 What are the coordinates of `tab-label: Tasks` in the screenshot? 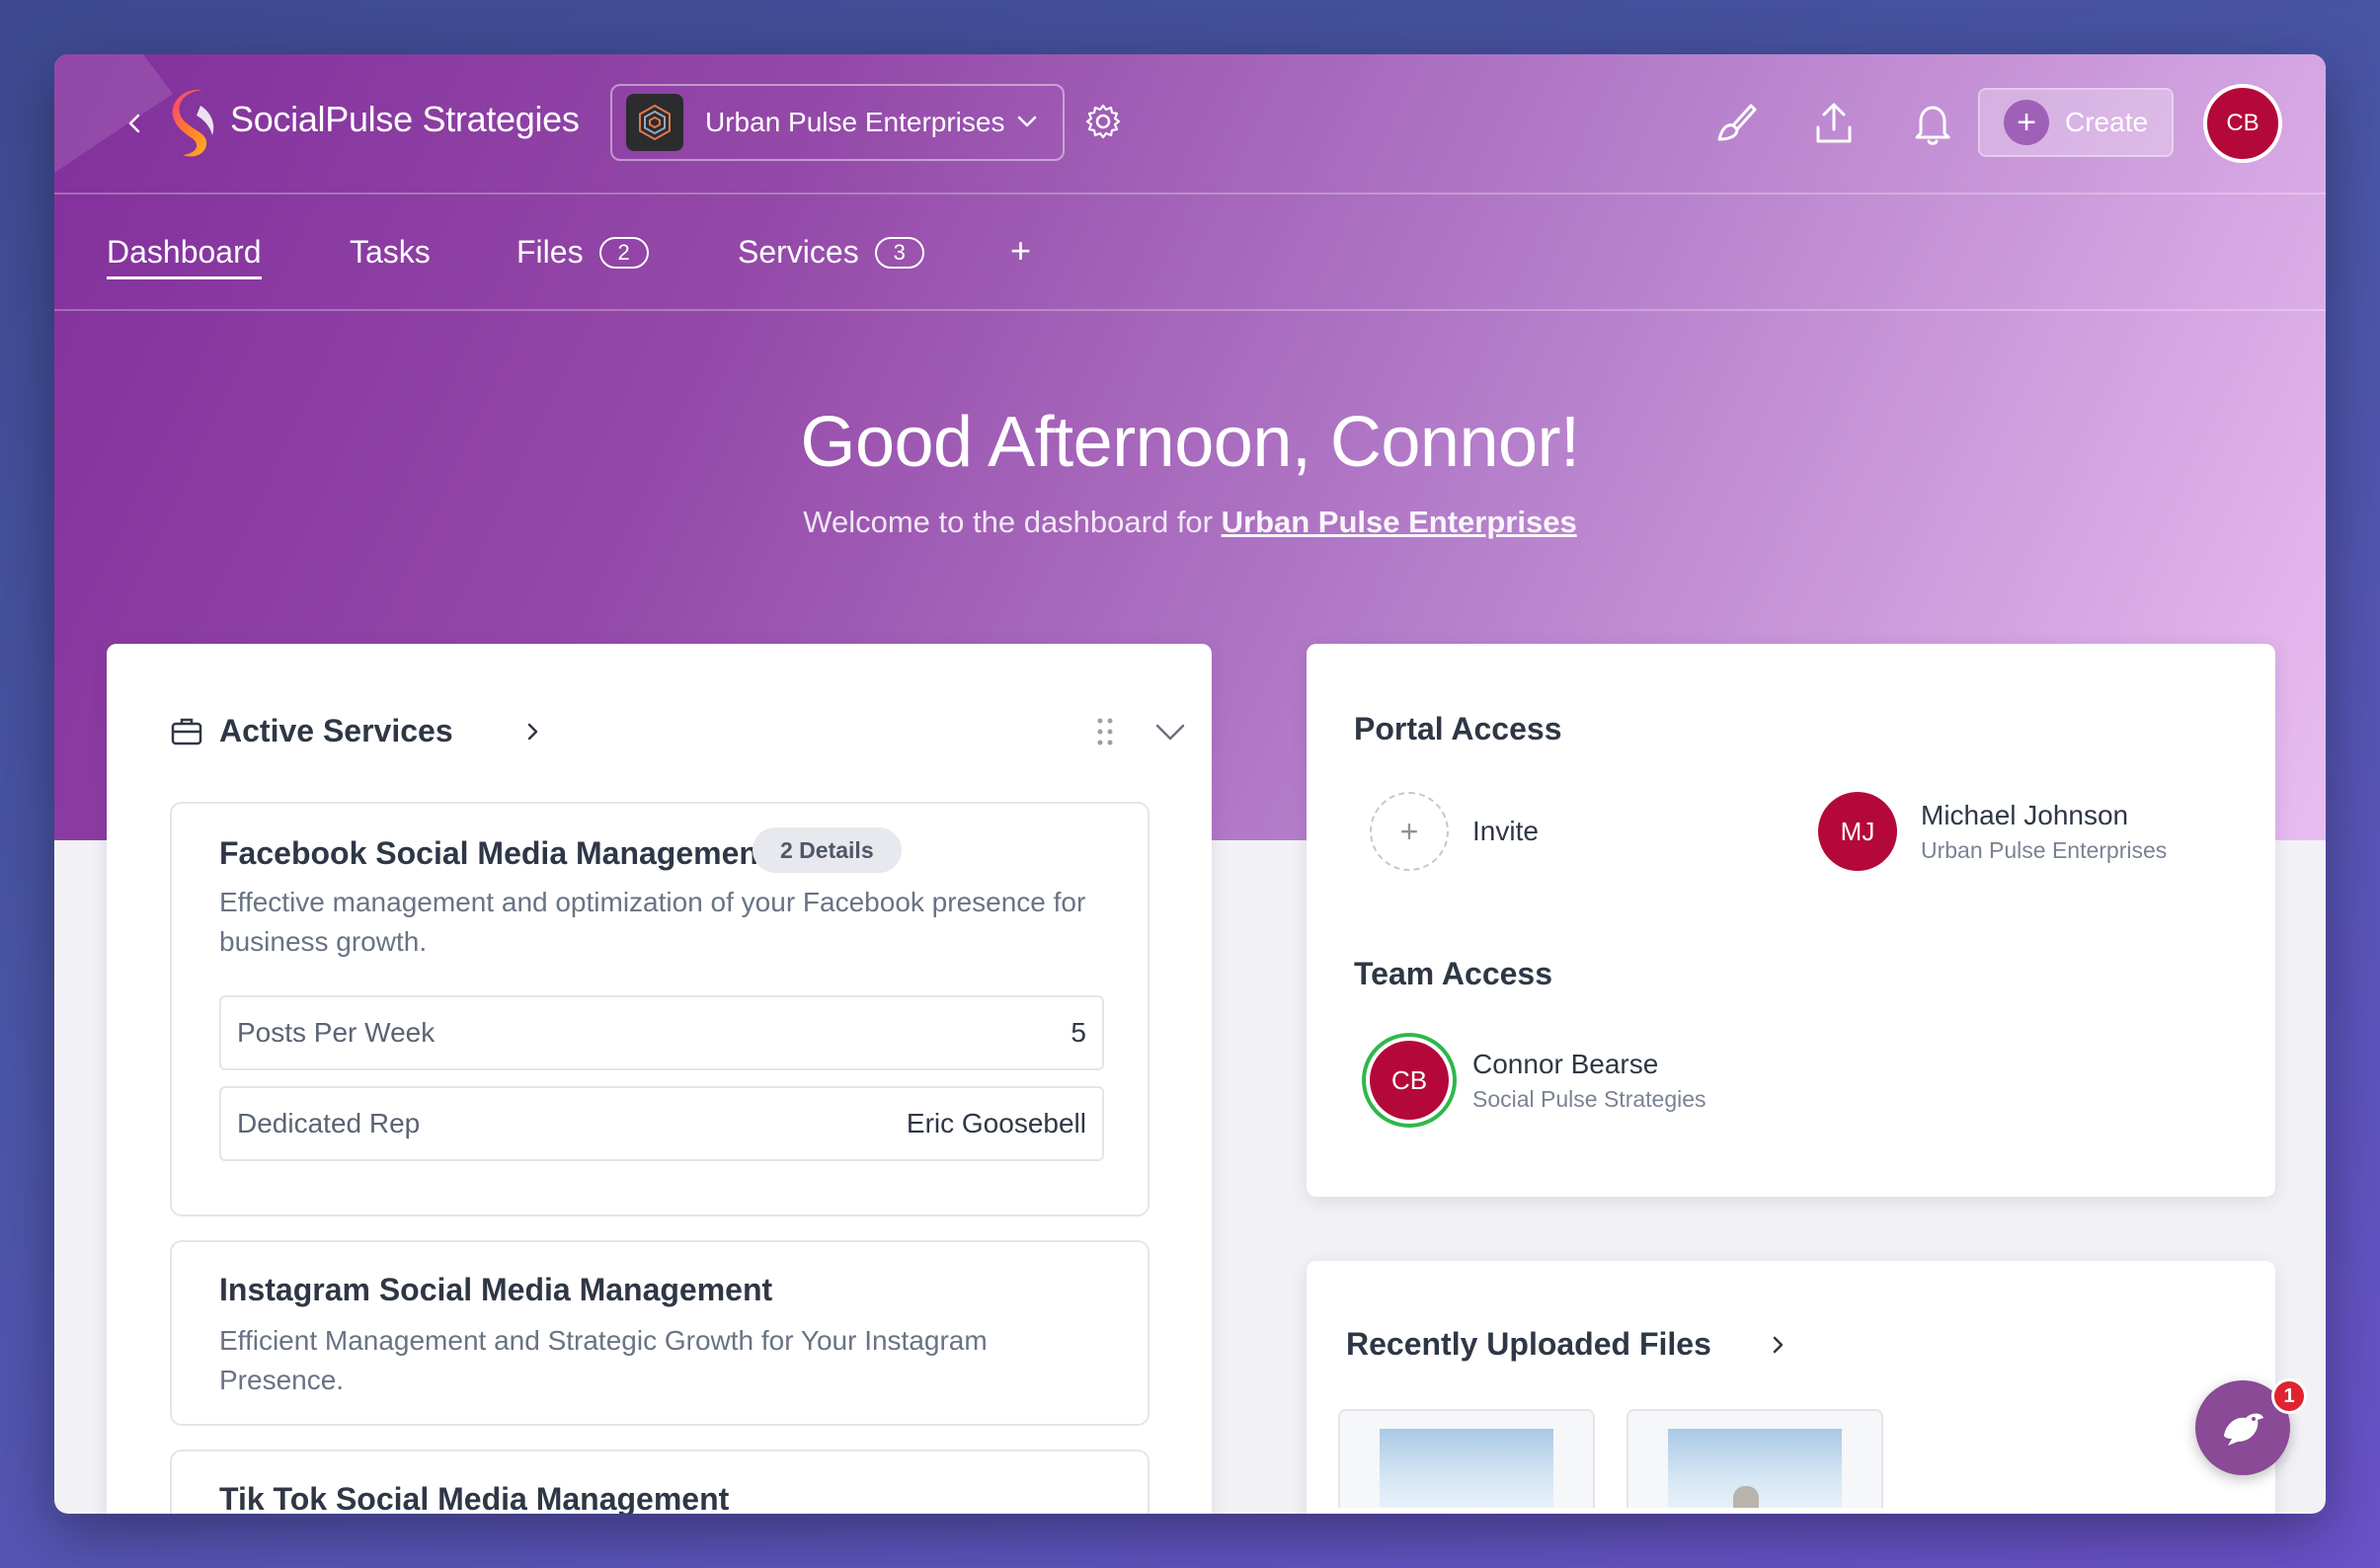 It's located at (390, 252).